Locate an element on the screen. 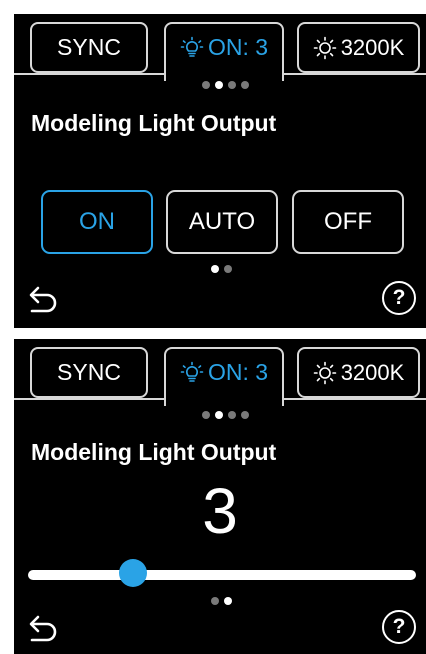  option-on-button: ON is located at coordinates (97, 222).